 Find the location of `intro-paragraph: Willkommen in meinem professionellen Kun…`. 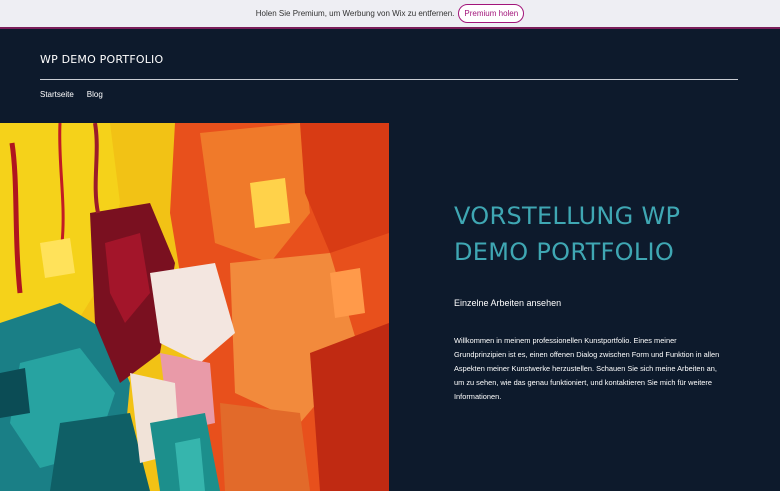

intro-paragraph: Willkommen in meinem professionellen Kun… is located at coordinates (587, 368).